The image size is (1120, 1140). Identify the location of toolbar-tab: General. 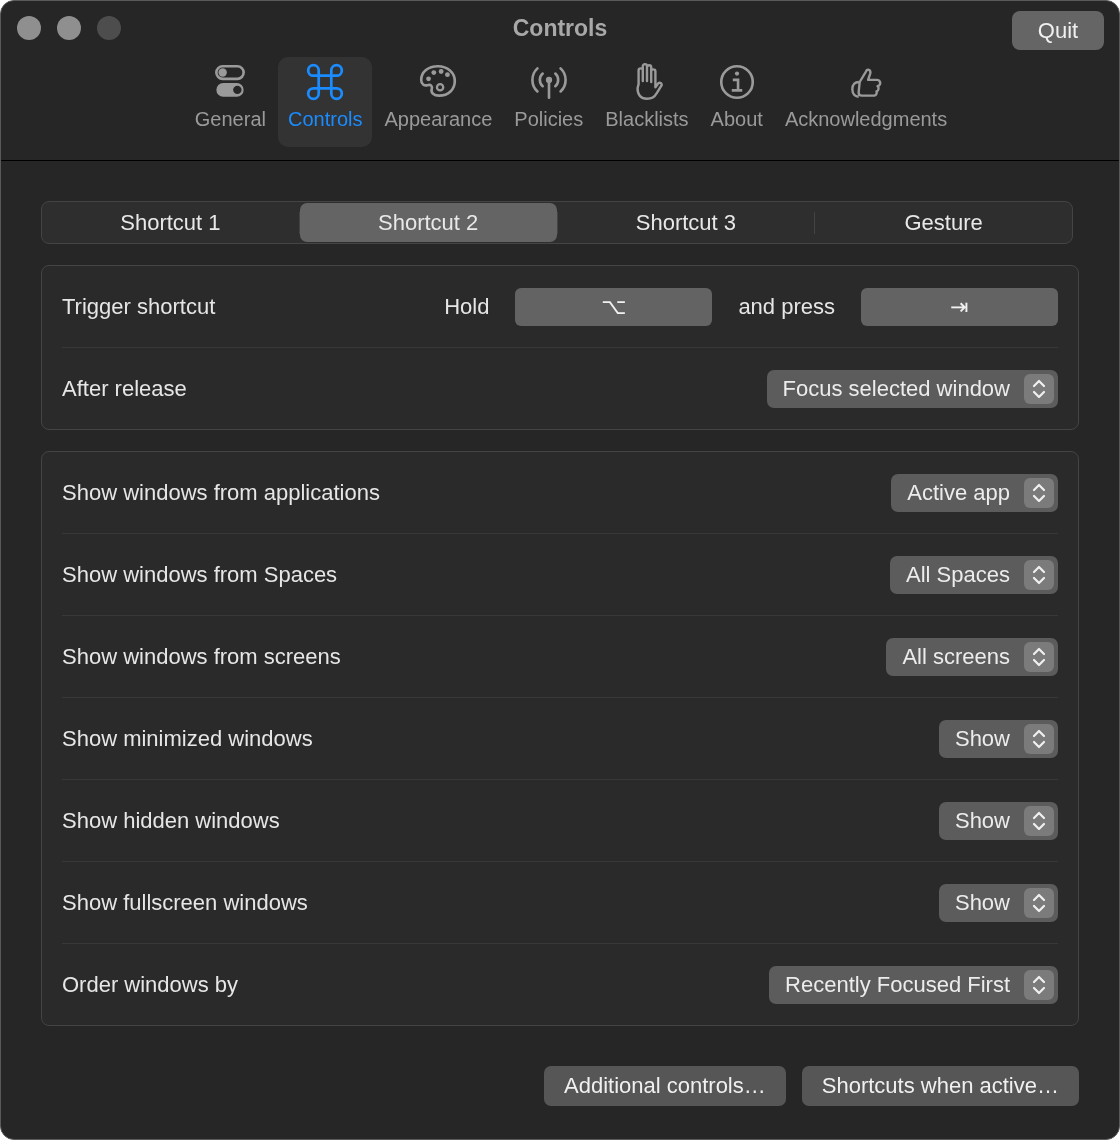
(230, 102).